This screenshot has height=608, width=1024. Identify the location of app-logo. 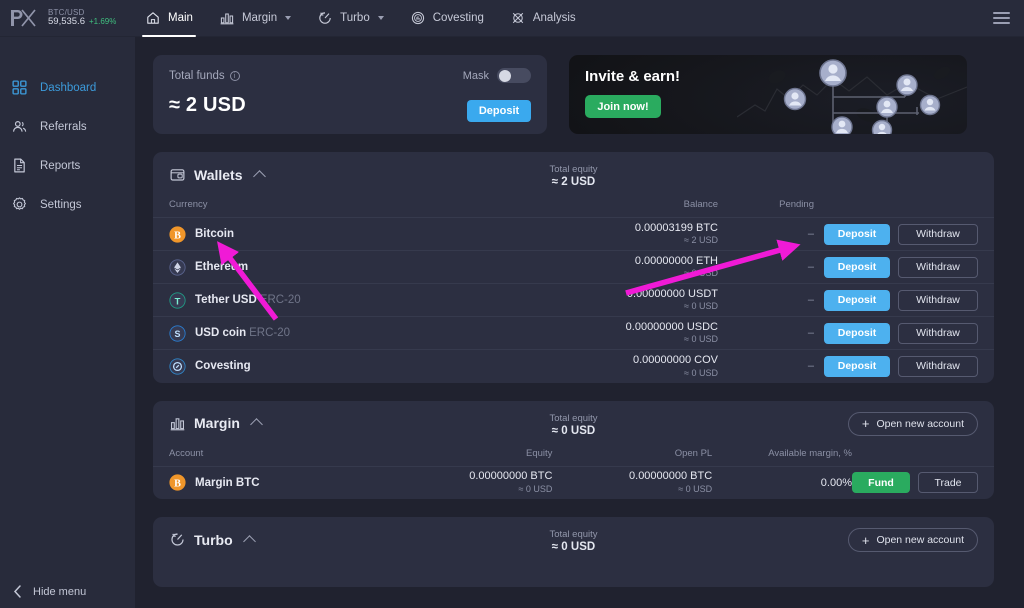
(23, 18).